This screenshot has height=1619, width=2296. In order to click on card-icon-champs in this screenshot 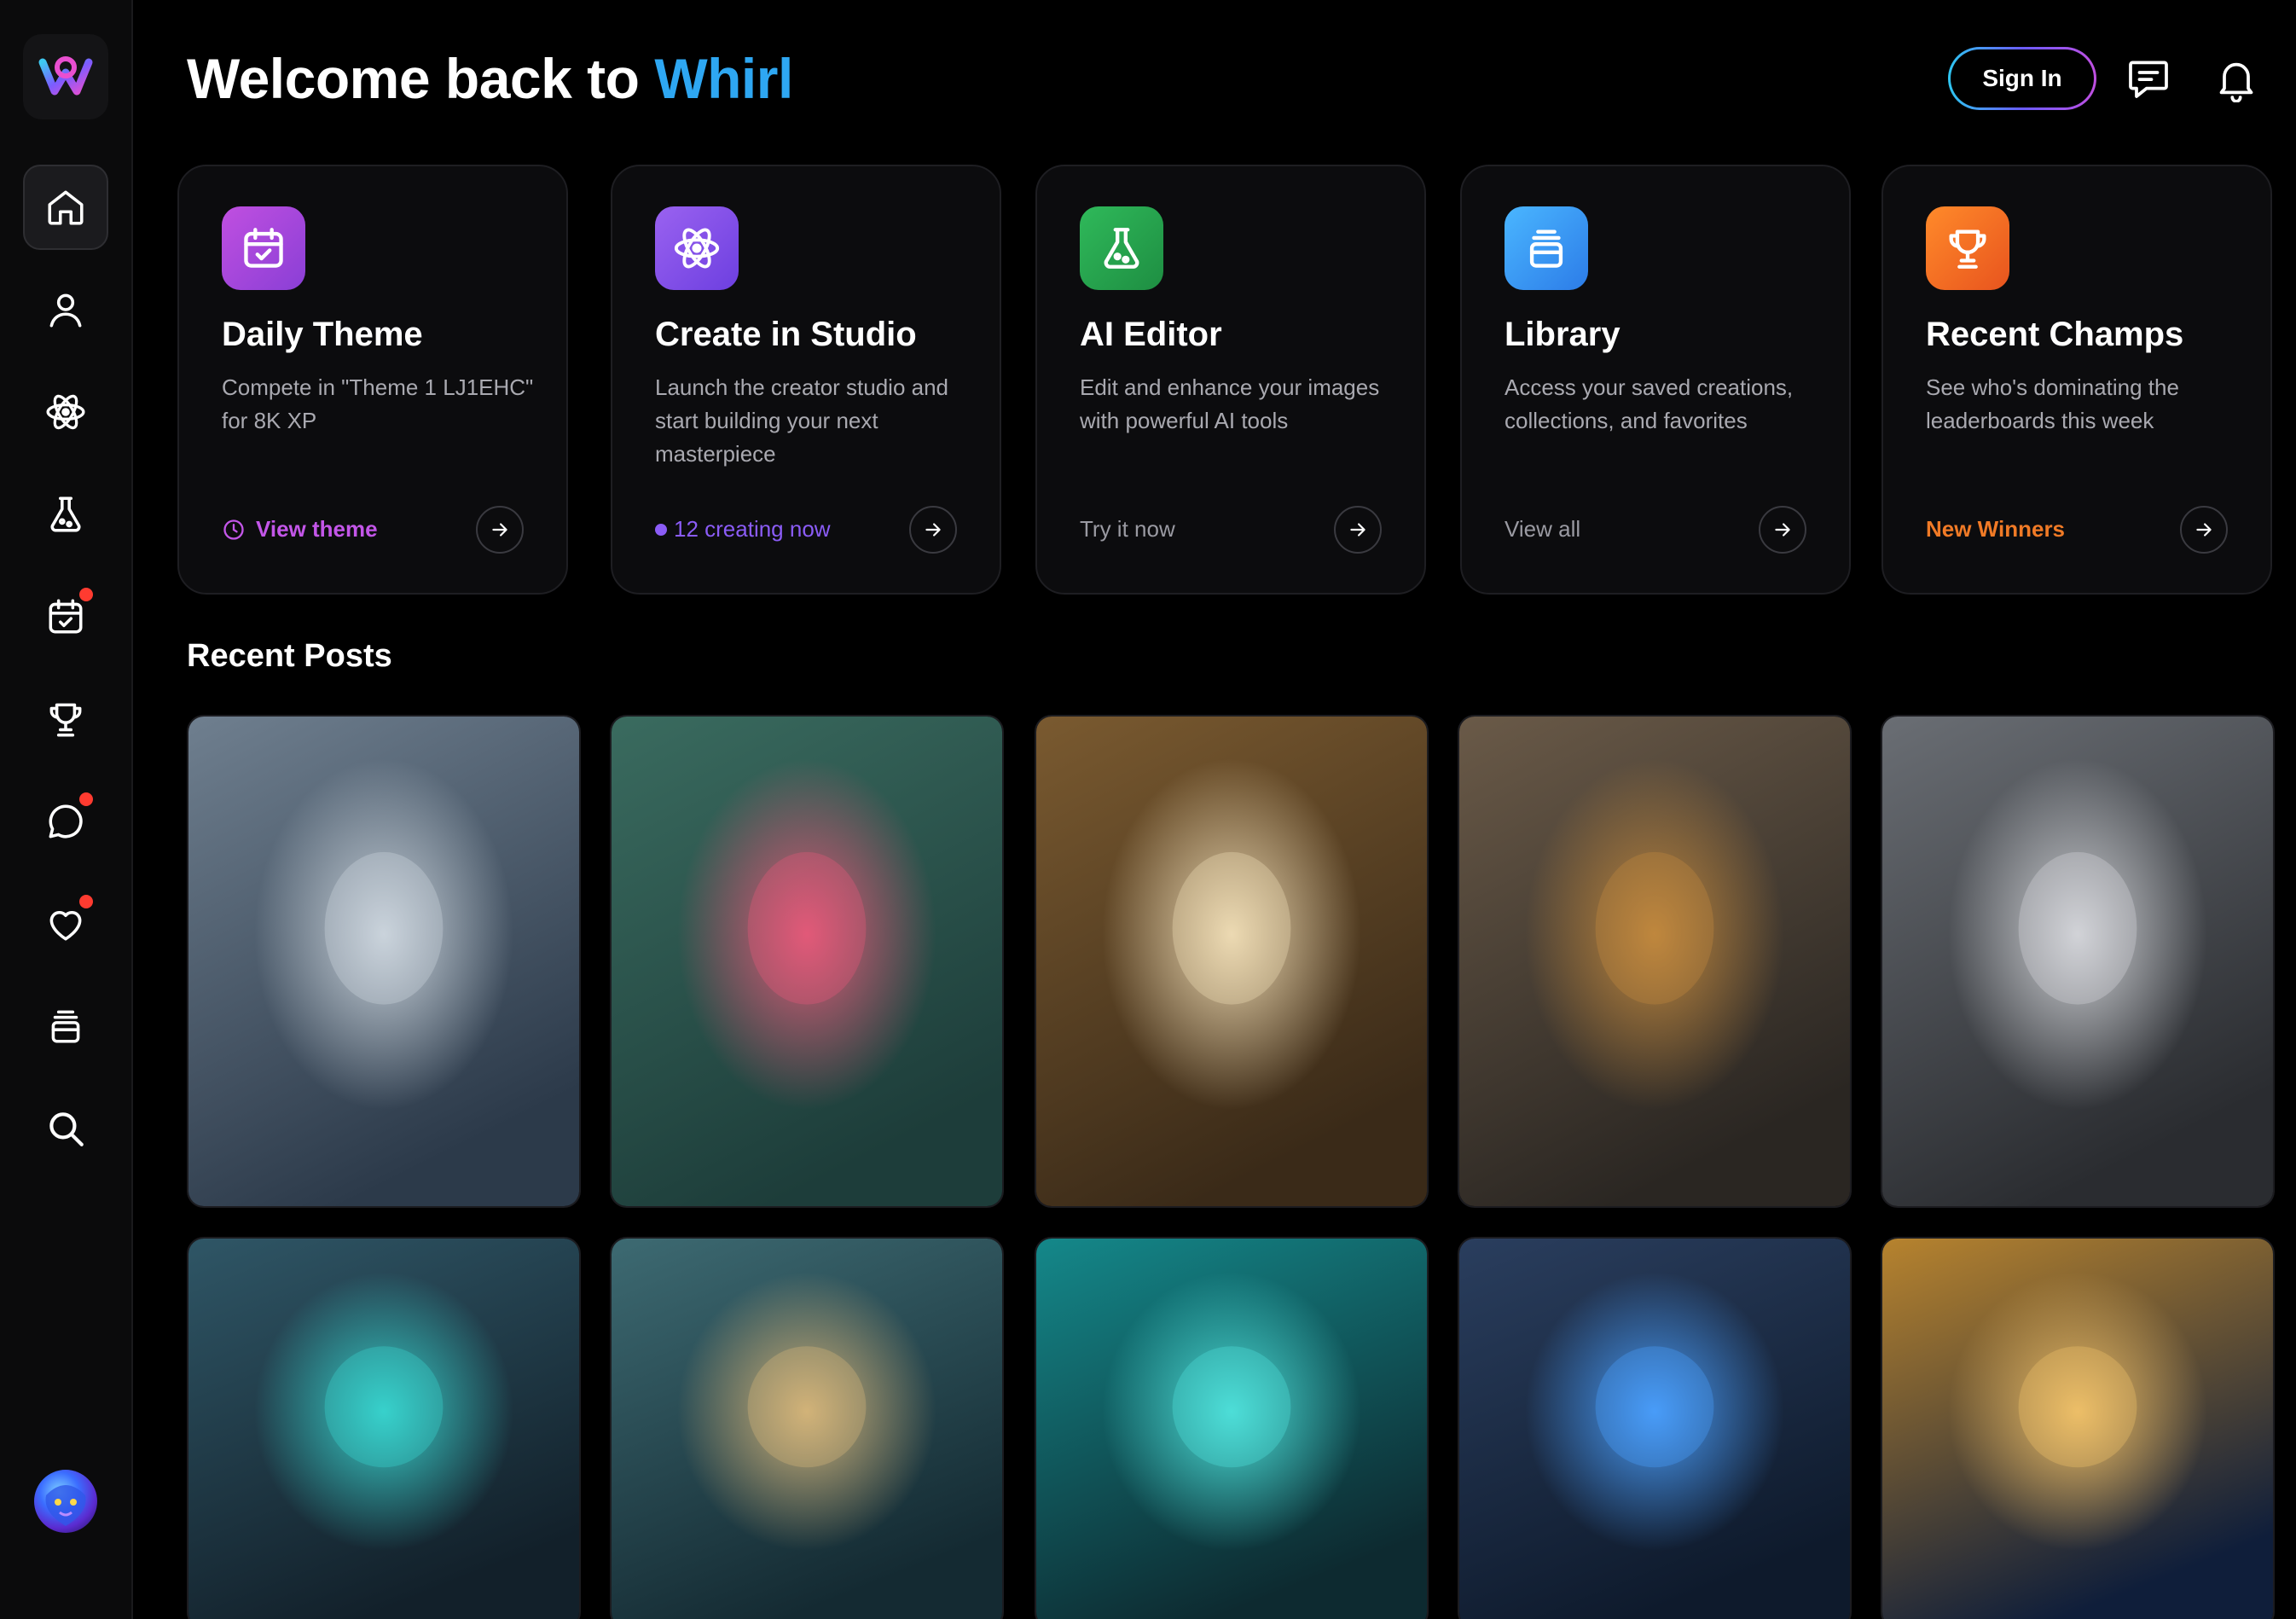, I will do `click(1967, 248)`.